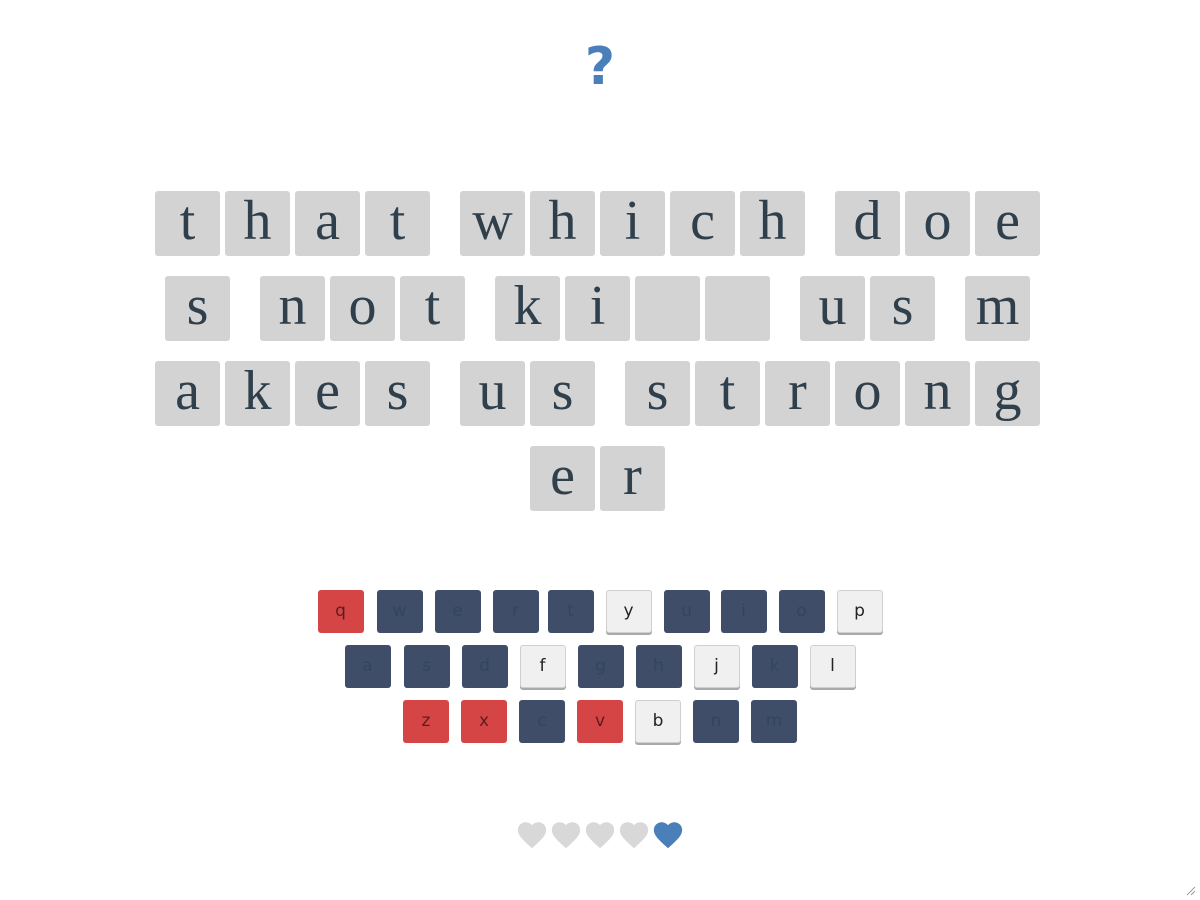 This screenshot has width=1200, height=900. What do you see at coordinates (340, 611) in the screenshot?
I see `key-q: q` at bounding box center [340, 611].